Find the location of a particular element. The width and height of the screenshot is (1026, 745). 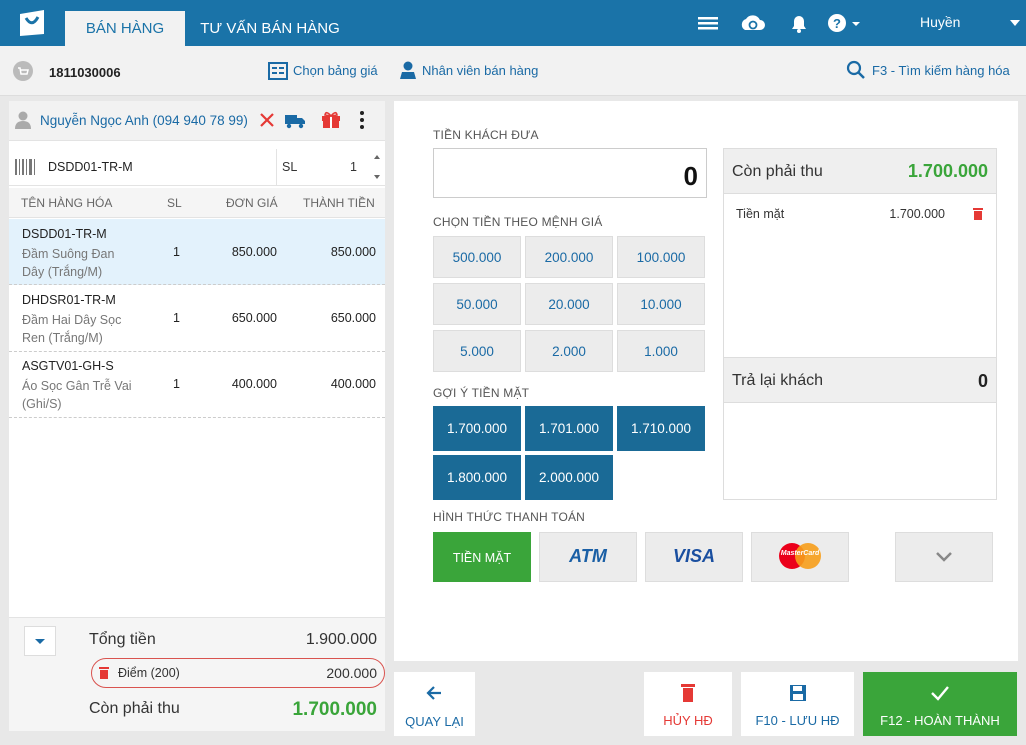

row-price: 650.000 is located at coordinates (254, 318).